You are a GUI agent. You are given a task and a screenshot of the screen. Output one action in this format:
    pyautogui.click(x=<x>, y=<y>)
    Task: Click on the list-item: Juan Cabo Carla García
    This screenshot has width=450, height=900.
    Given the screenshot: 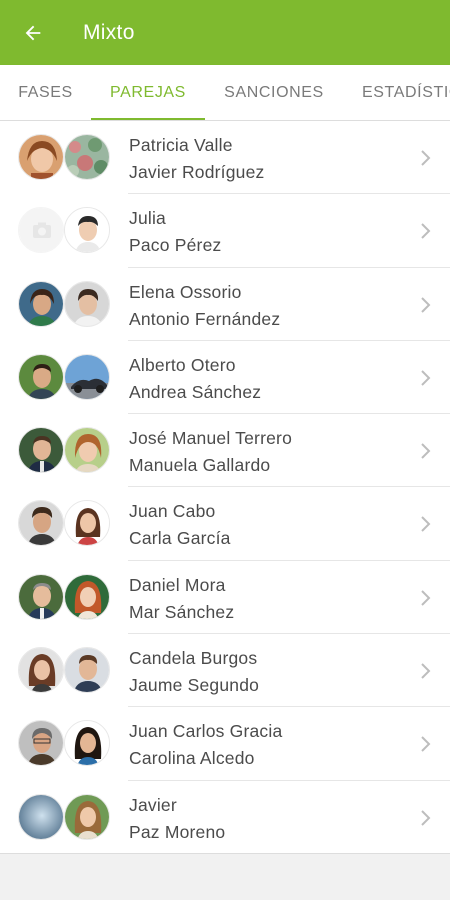 What is the action you would take?
    pyautogui.click(x=225, y=524)
    